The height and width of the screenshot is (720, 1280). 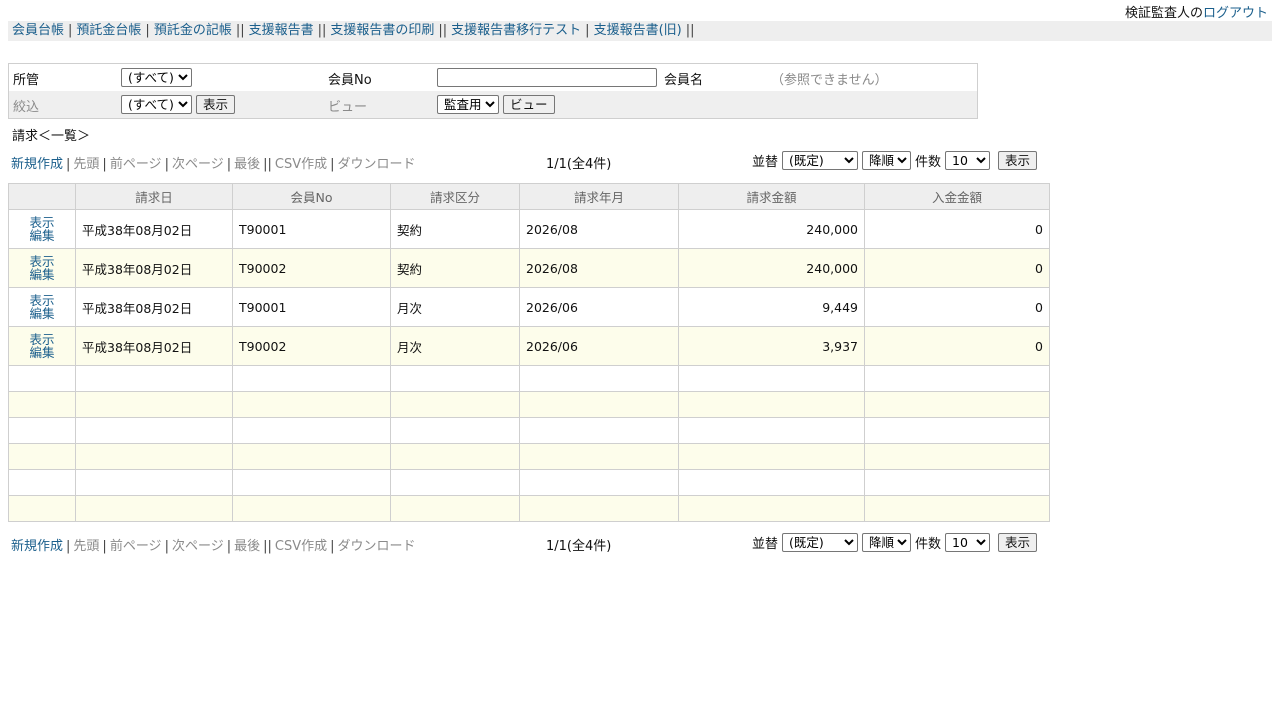 I want to click on col-header-category: 請求区分, so click(x=455, y=196).